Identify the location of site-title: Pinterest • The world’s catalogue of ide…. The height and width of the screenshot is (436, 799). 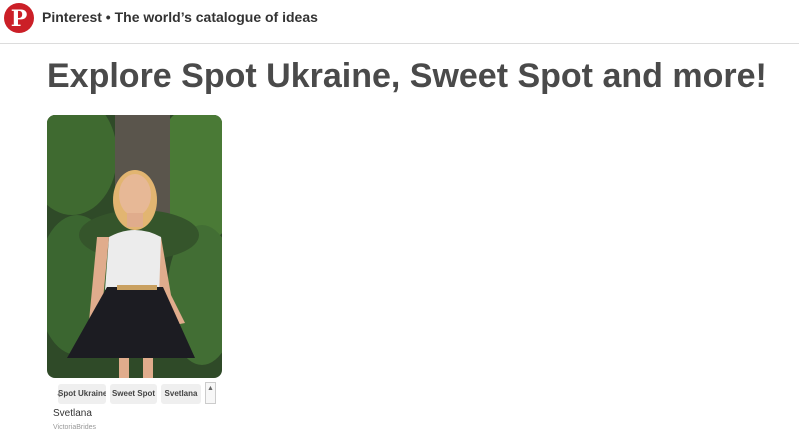
(180, 17).